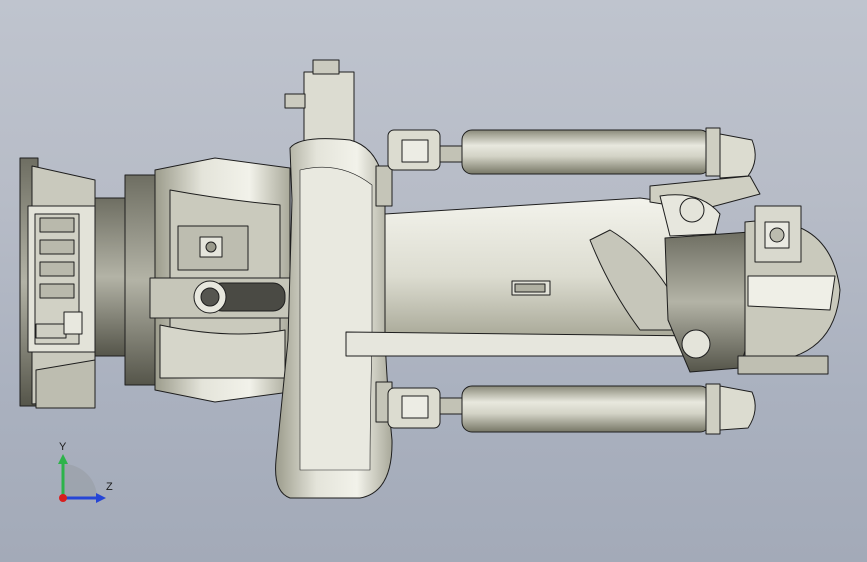  What do you see at coordinates (63, 447) in the screenshot?
I see `y-axis-label: Y` at bounding box center [63, 447].